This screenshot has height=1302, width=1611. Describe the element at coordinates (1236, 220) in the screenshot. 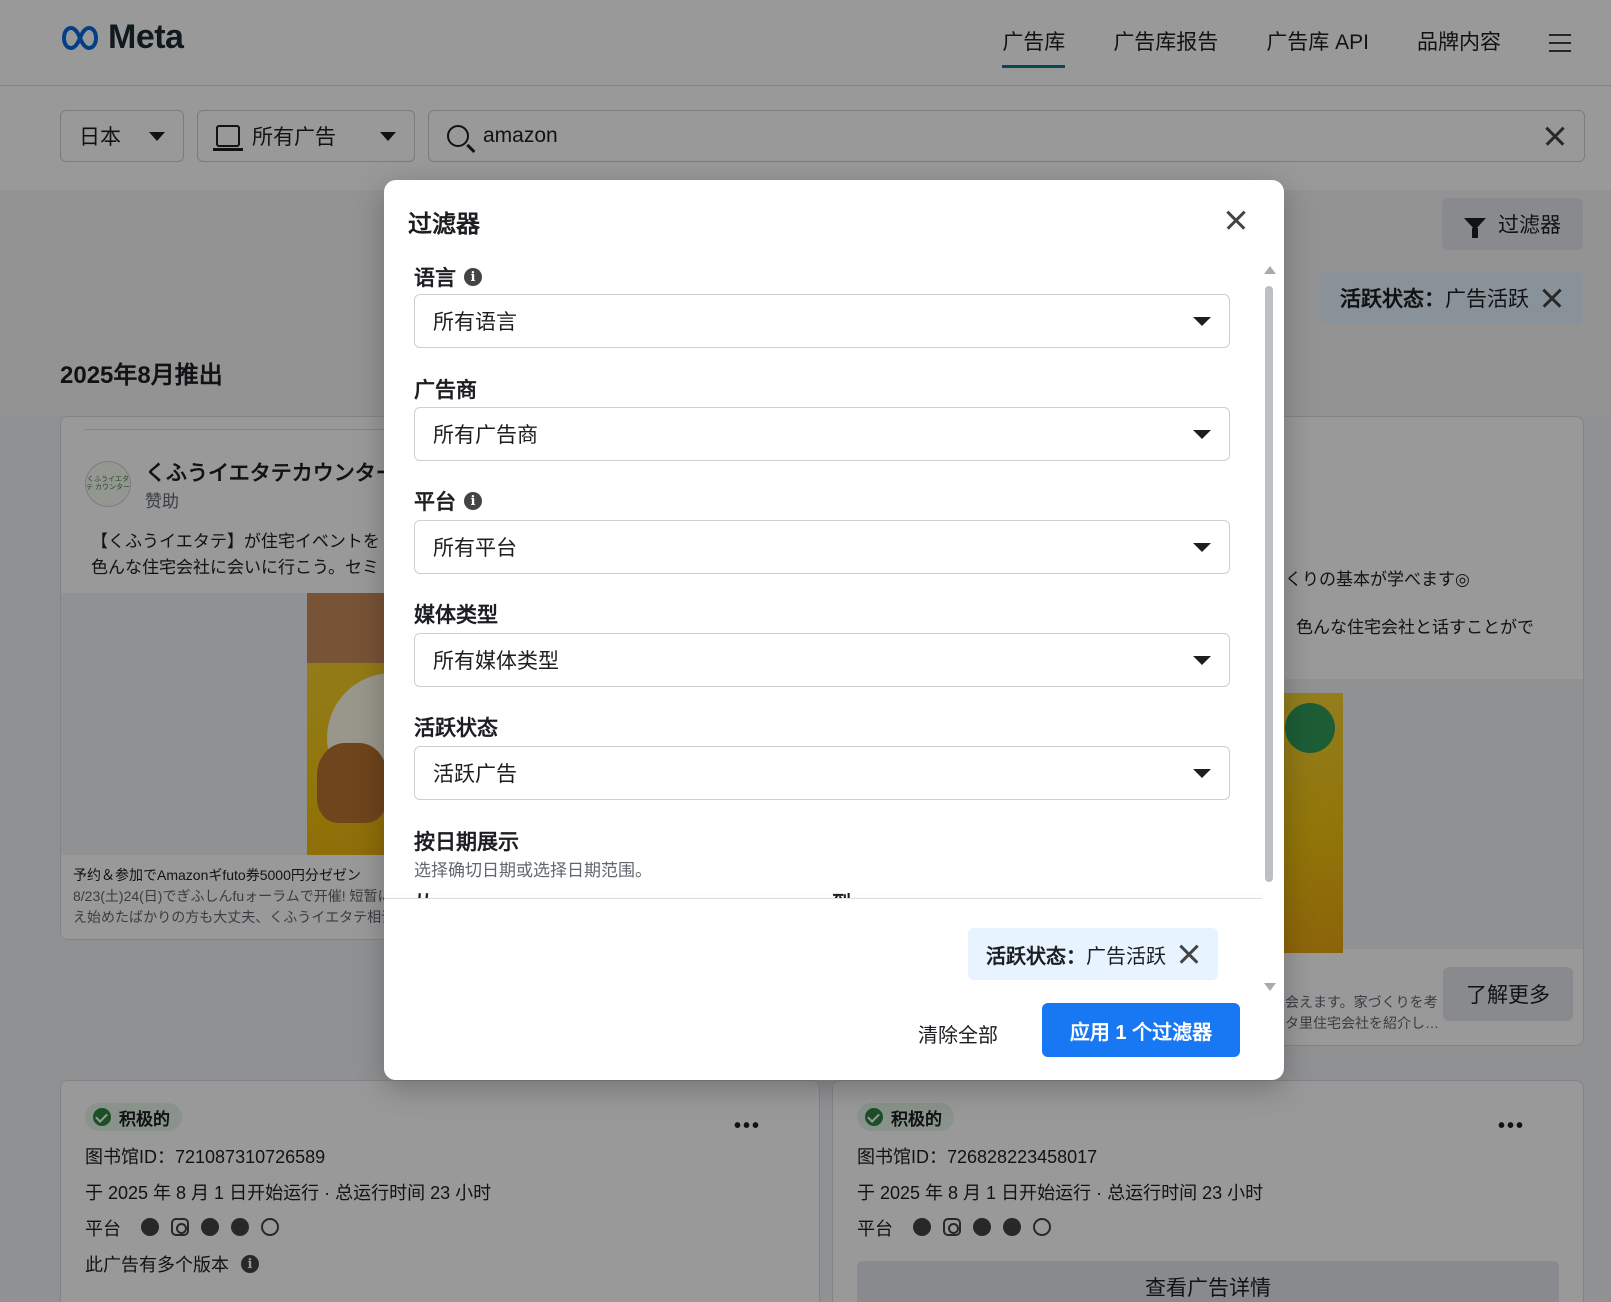

I see `close-dialog-icon` at that location.